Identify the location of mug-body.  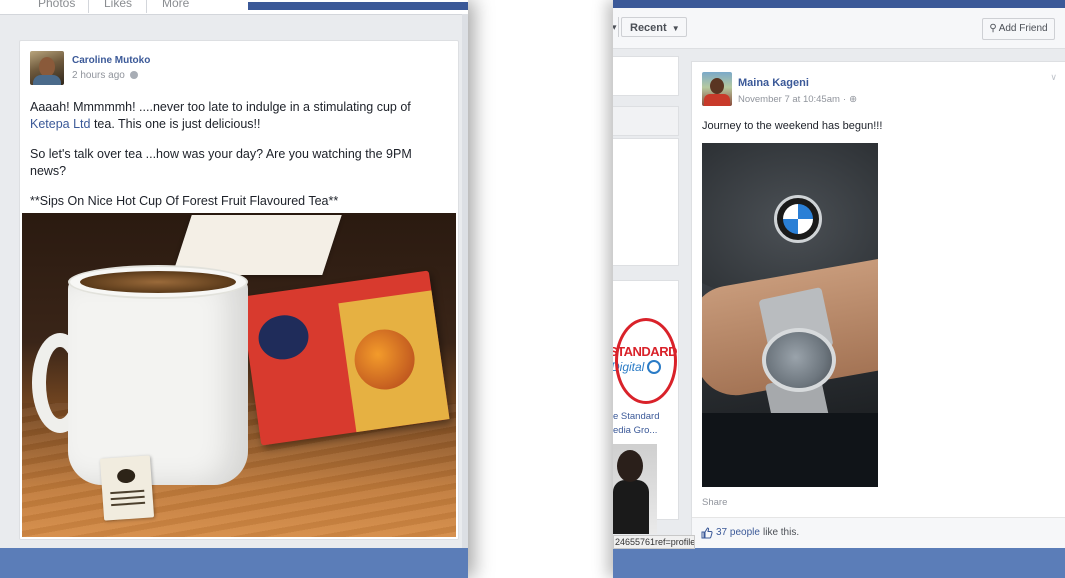
(158, 380).